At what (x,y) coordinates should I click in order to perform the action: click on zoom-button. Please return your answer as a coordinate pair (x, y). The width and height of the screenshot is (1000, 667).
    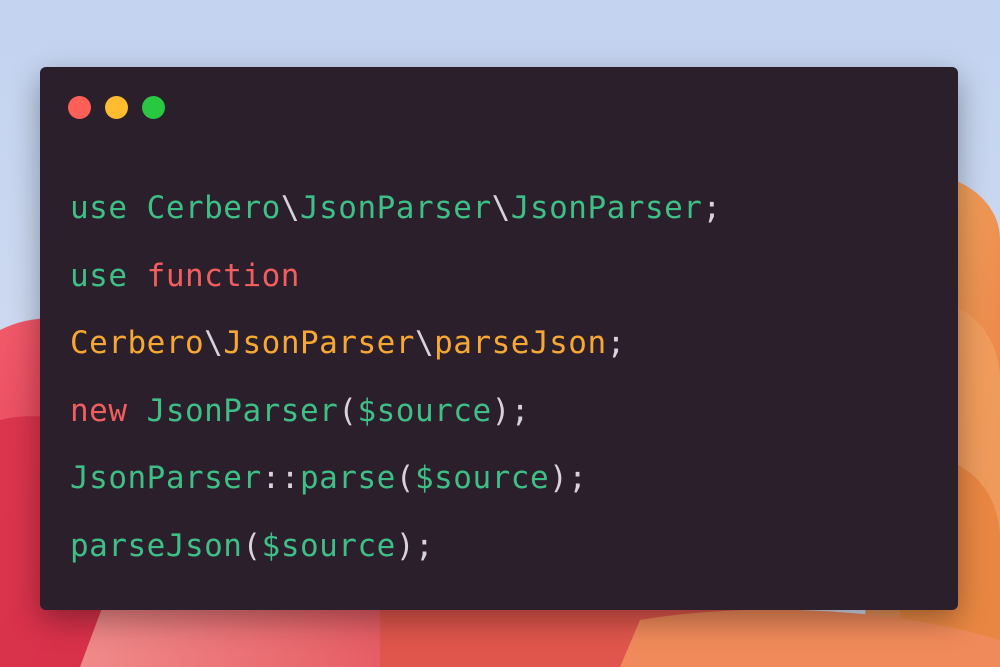
    Looking at the image, I should click on (153, 107).